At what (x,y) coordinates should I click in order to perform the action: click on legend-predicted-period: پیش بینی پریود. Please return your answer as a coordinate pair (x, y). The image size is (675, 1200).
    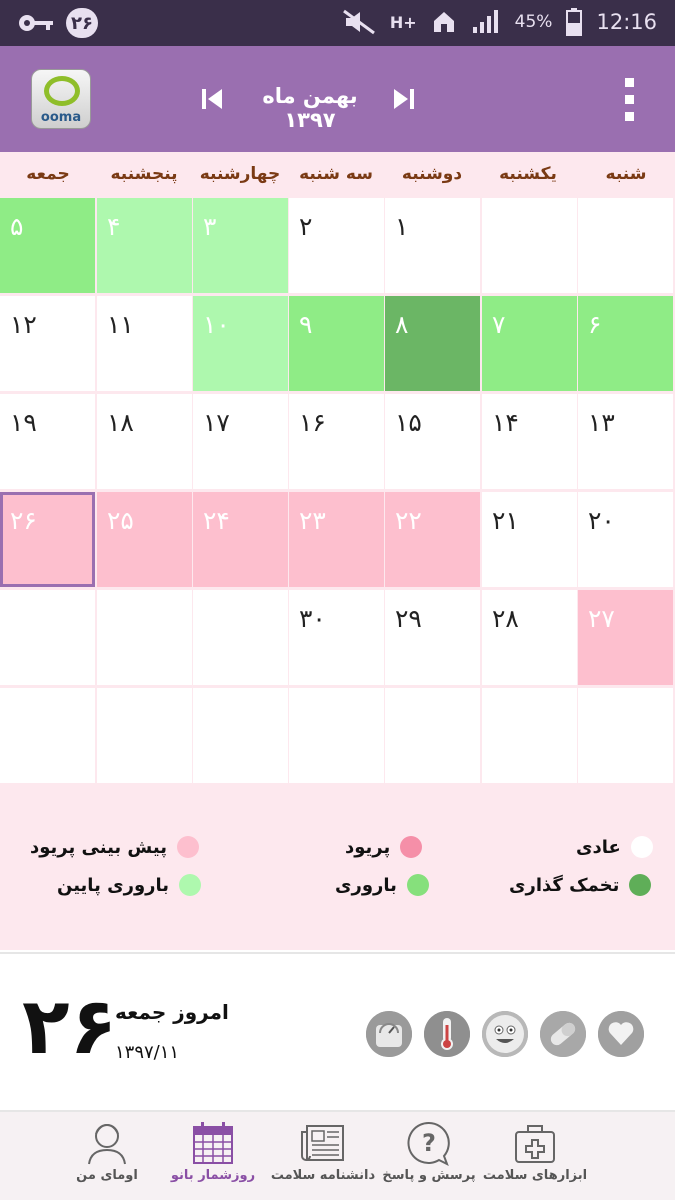
    Looking at the image, I should click on (114, 847).